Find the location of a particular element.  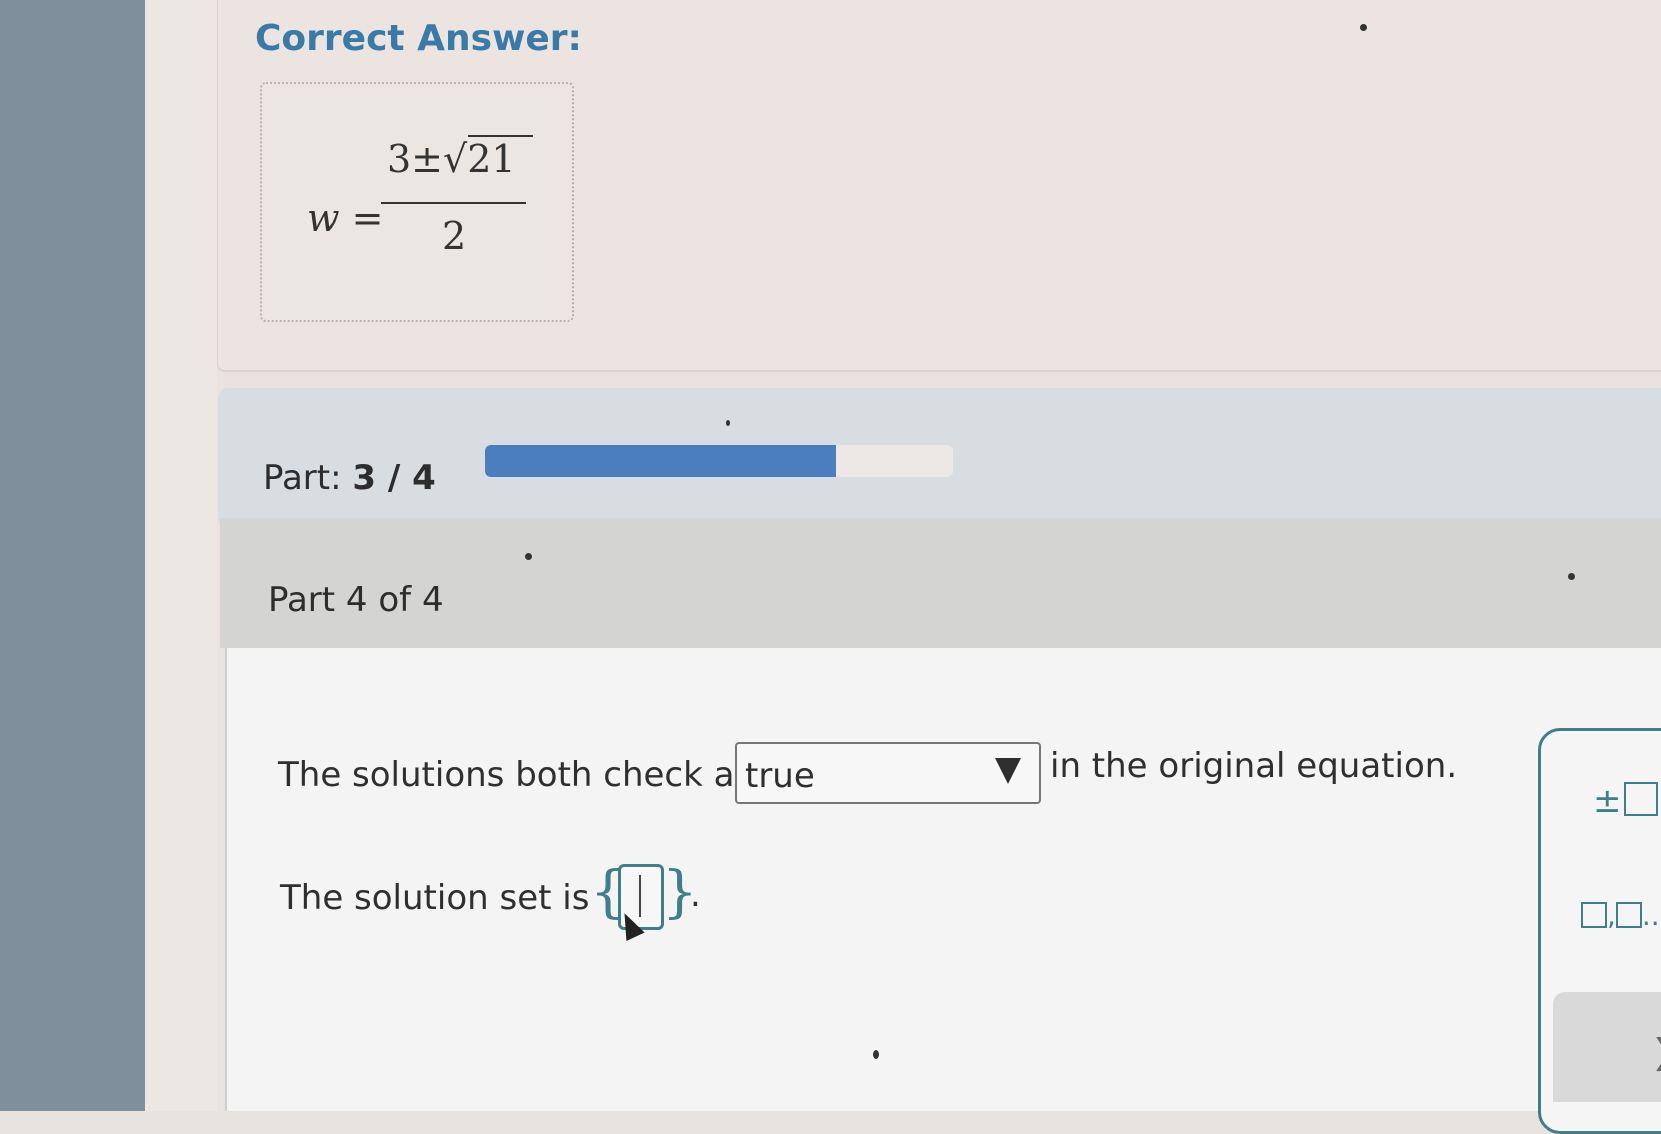

box-placeholder-icon is located at coordinates (1640, 799).